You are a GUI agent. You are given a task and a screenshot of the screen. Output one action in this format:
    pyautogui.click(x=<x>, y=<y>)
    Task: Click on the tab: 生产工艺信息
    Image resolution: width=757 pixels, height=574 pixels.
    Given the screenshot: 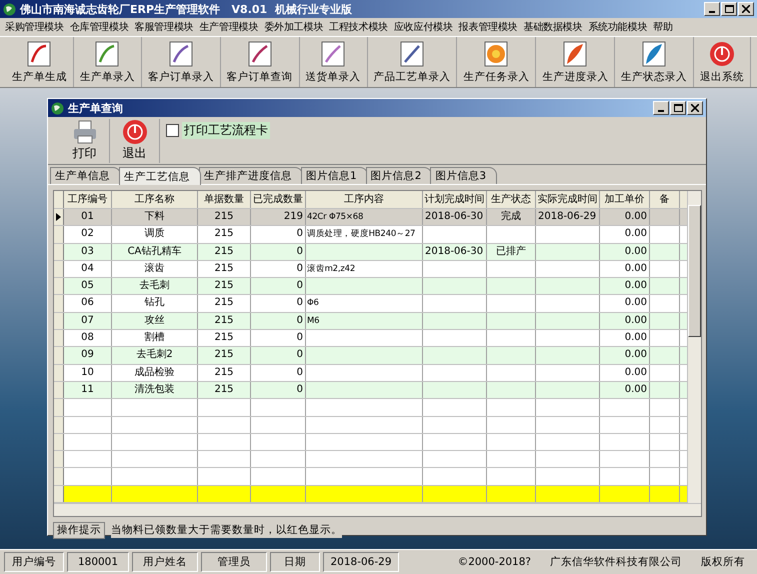 What is the action you would take?
    pyautogui.click(x=160, y=176)
    